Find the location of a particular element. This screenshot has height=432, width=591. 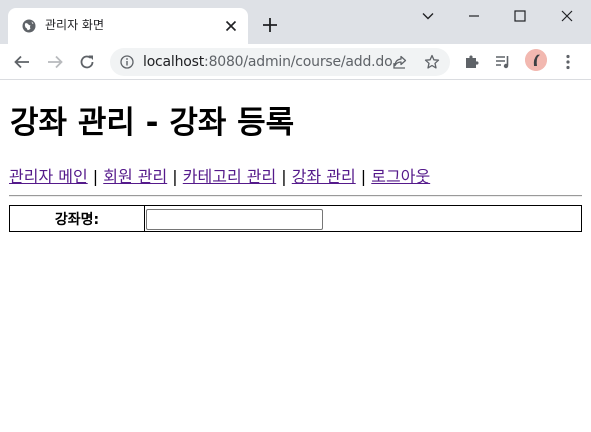

address-bar: localhost:8080/admin/course/add.do is located at coordinates (280, 62).